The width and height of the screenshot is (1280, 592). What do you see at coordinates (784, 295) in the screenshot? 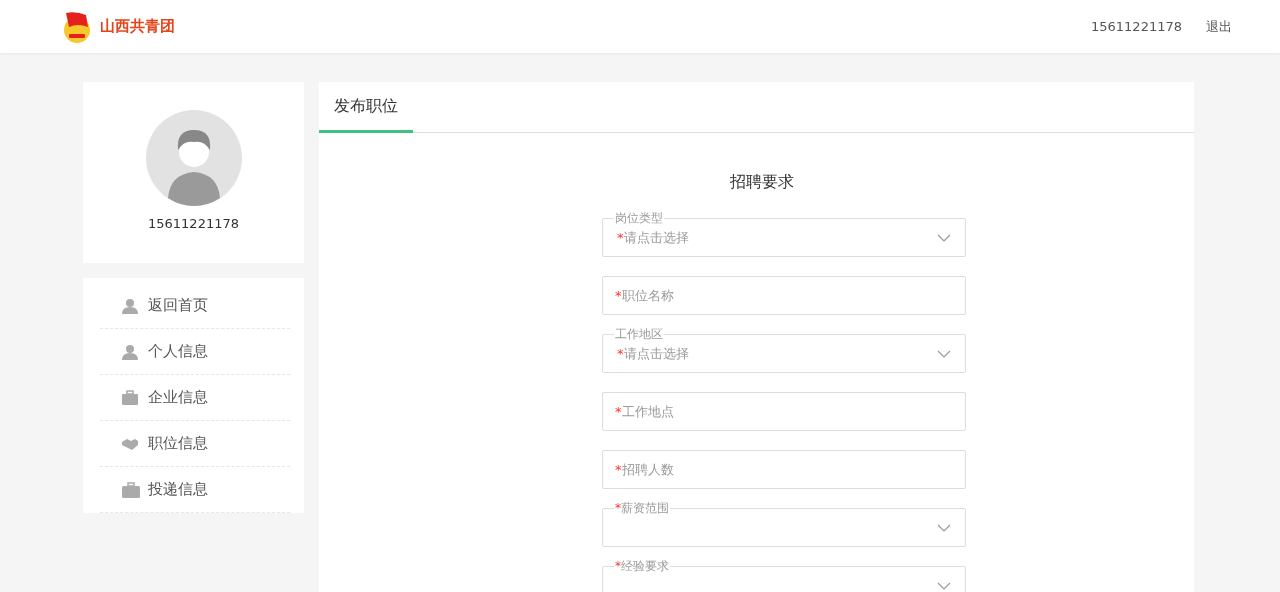
I see `text-field: *职位名称` at bounding box center [784, 295].